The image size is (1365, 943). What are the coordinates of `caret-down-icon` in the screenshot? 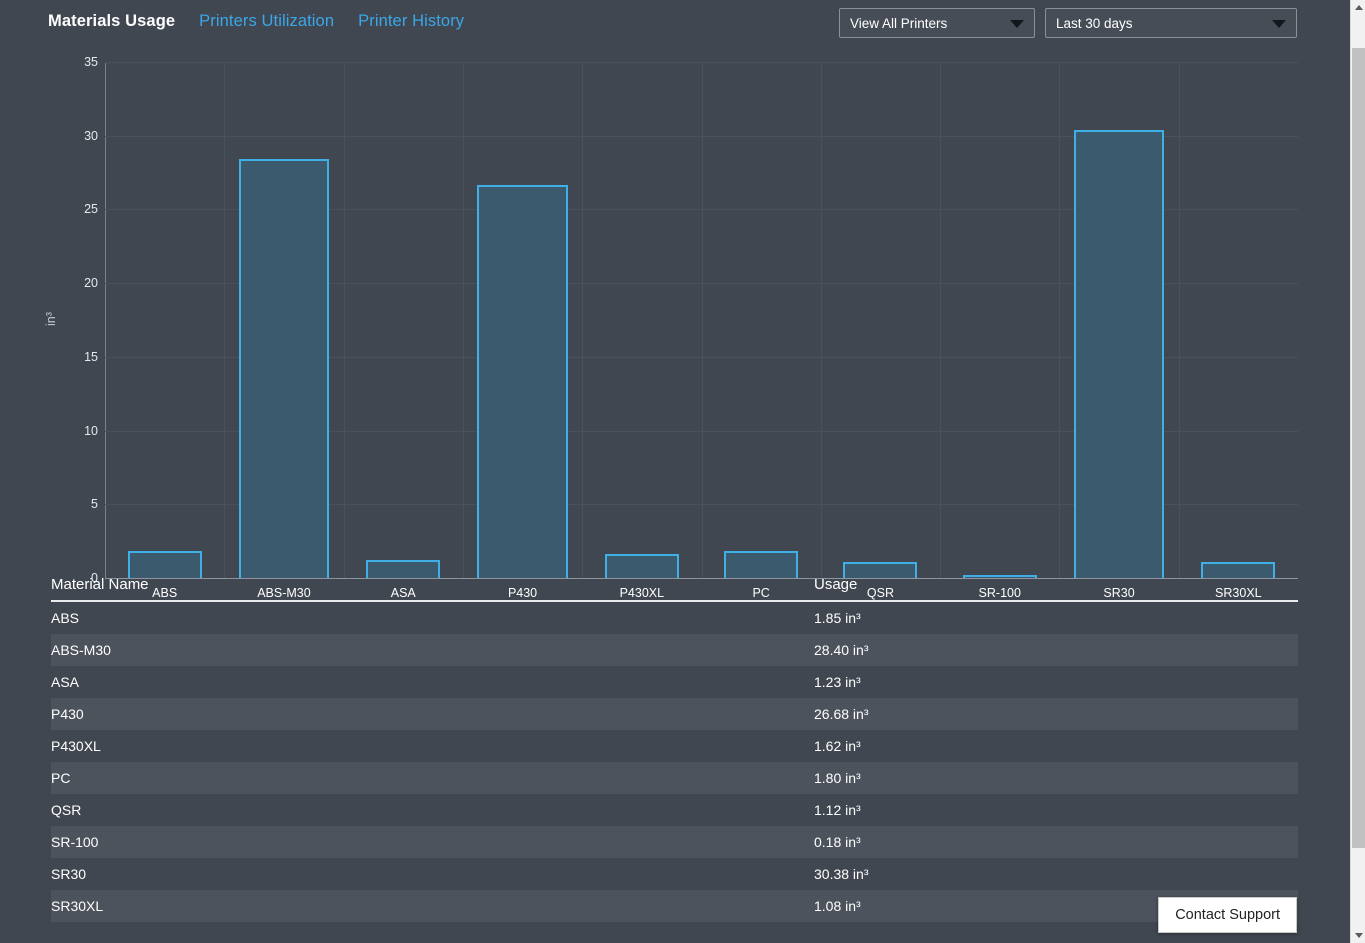 It's located at (1358, 935).